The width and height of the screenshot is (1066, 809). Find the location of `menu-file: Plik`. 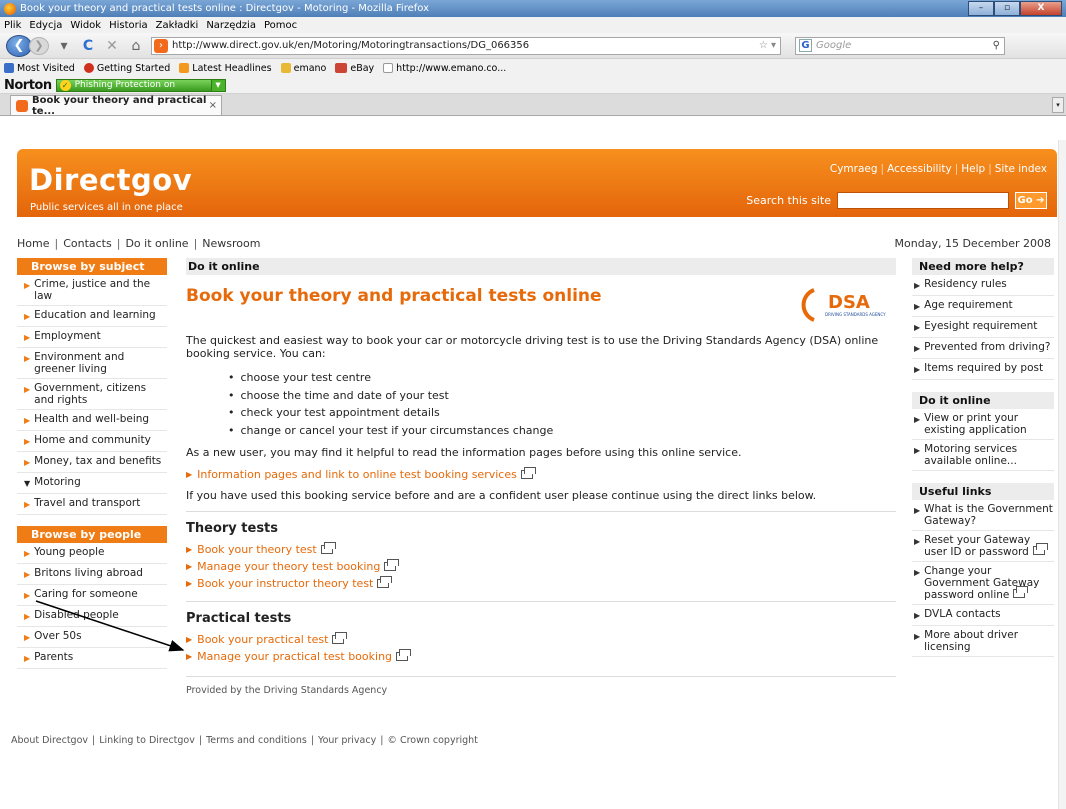

menu-file: Plik is located at coordinates (12, 25).